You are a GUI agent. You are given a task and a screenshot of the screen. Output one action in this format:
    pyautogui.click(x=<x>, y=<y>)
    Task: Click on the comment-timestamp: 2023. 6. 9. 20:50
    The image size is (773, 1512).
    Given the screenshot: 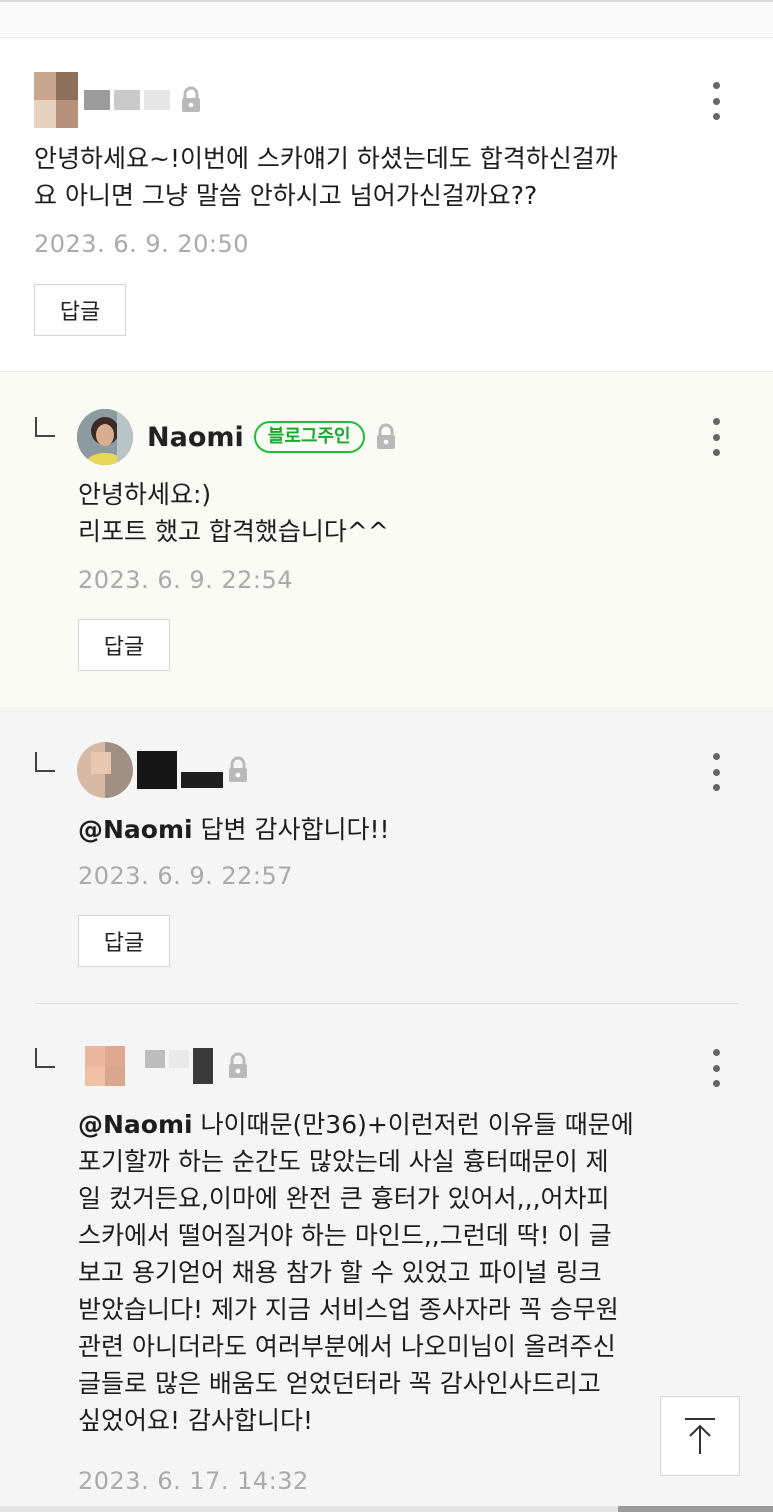 What is the action you would take?
    pyautogui.click(x=142, y=244)
    